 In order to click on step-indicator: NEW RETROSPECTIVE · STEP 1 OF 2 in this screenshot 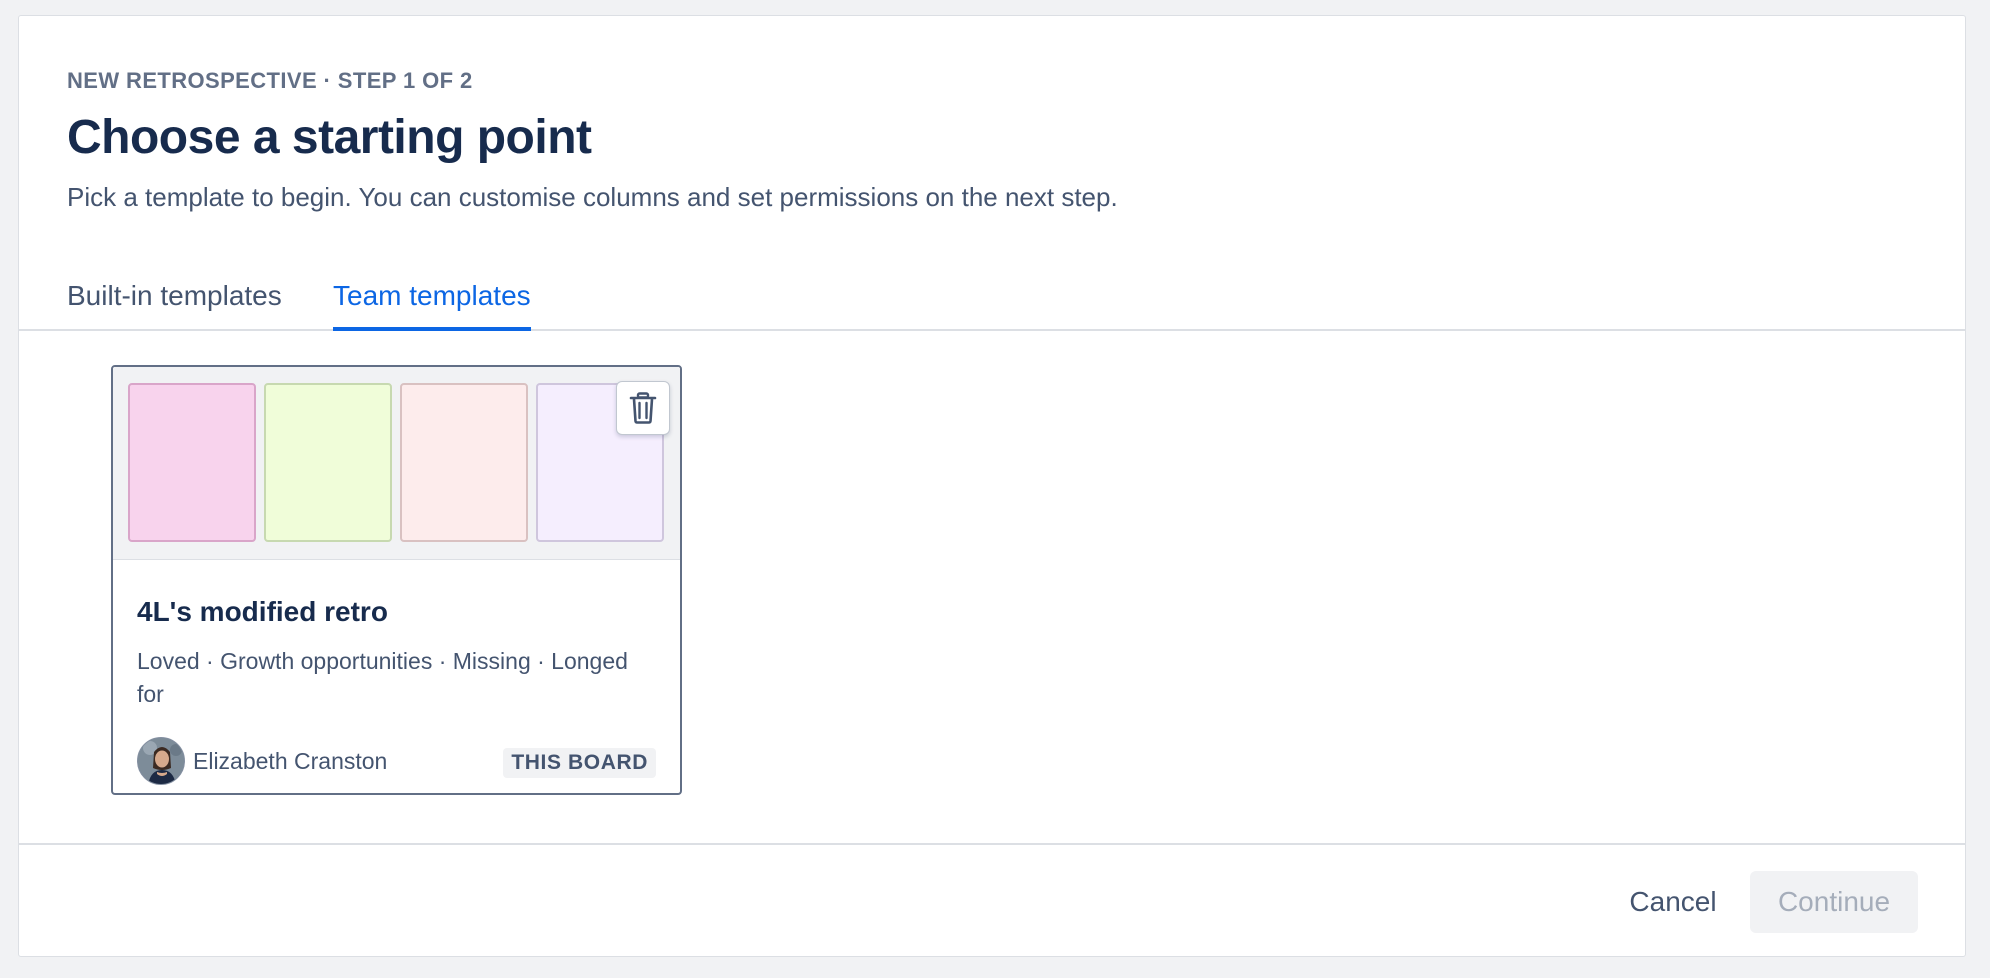, I will do `click(270, 80)`.